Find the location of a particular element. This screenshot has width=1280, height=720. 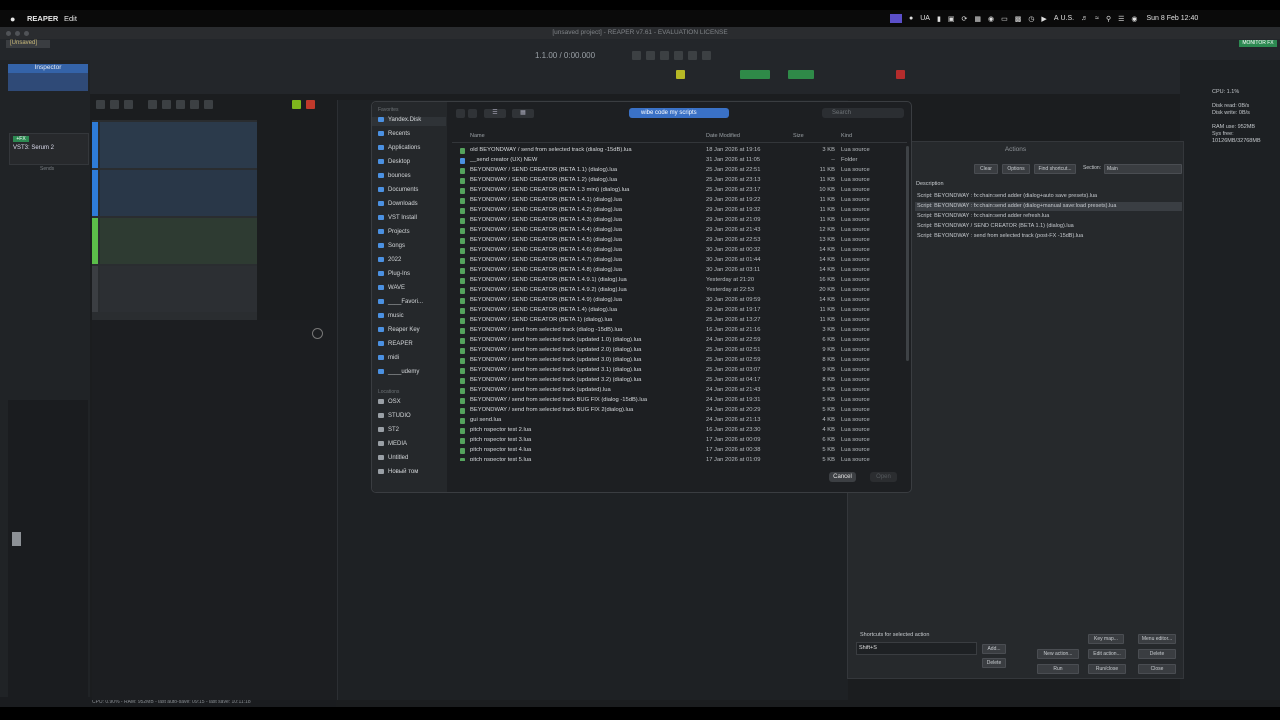

menu-clock: Sun 8 Feb 12:40 is located at coordinates (1172, 18).